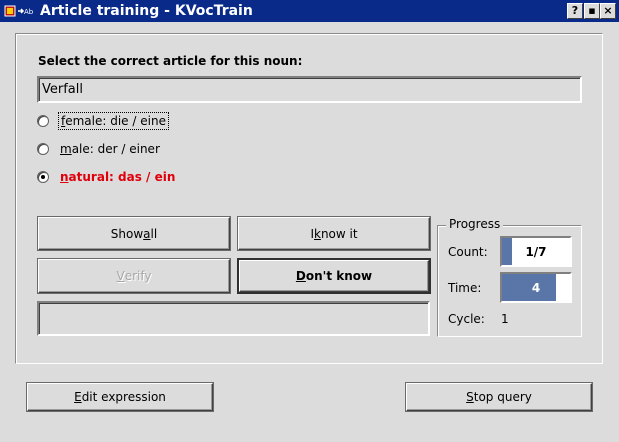 This screenshot has width=619, height=442. What do you see at coordinates (505, 319) in the screenshot?
I see `cycle-value: 1` at bounding box center [505, 319].